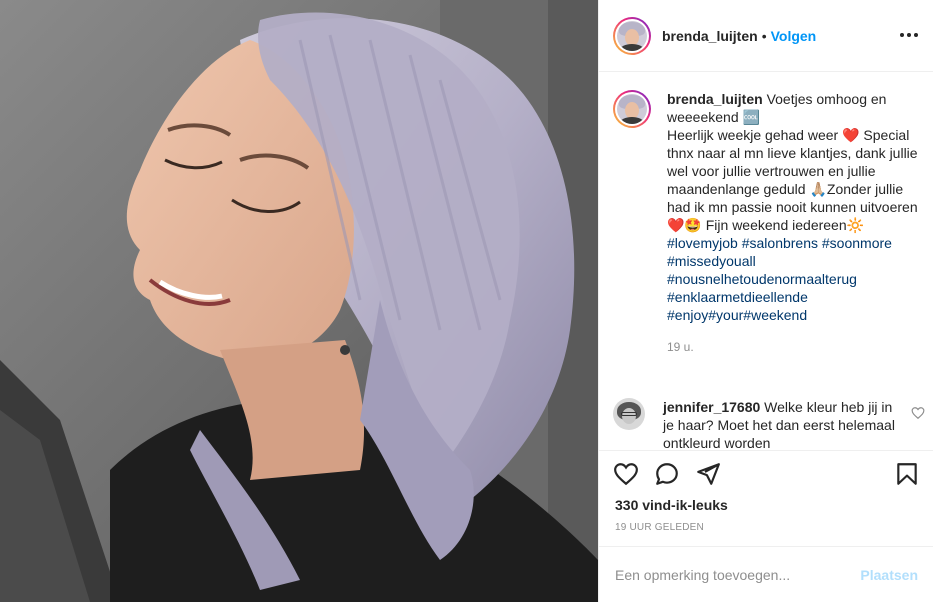 The image size is (933, 602). I want to click on author-username: brenda_luijten, so click(710, 36).